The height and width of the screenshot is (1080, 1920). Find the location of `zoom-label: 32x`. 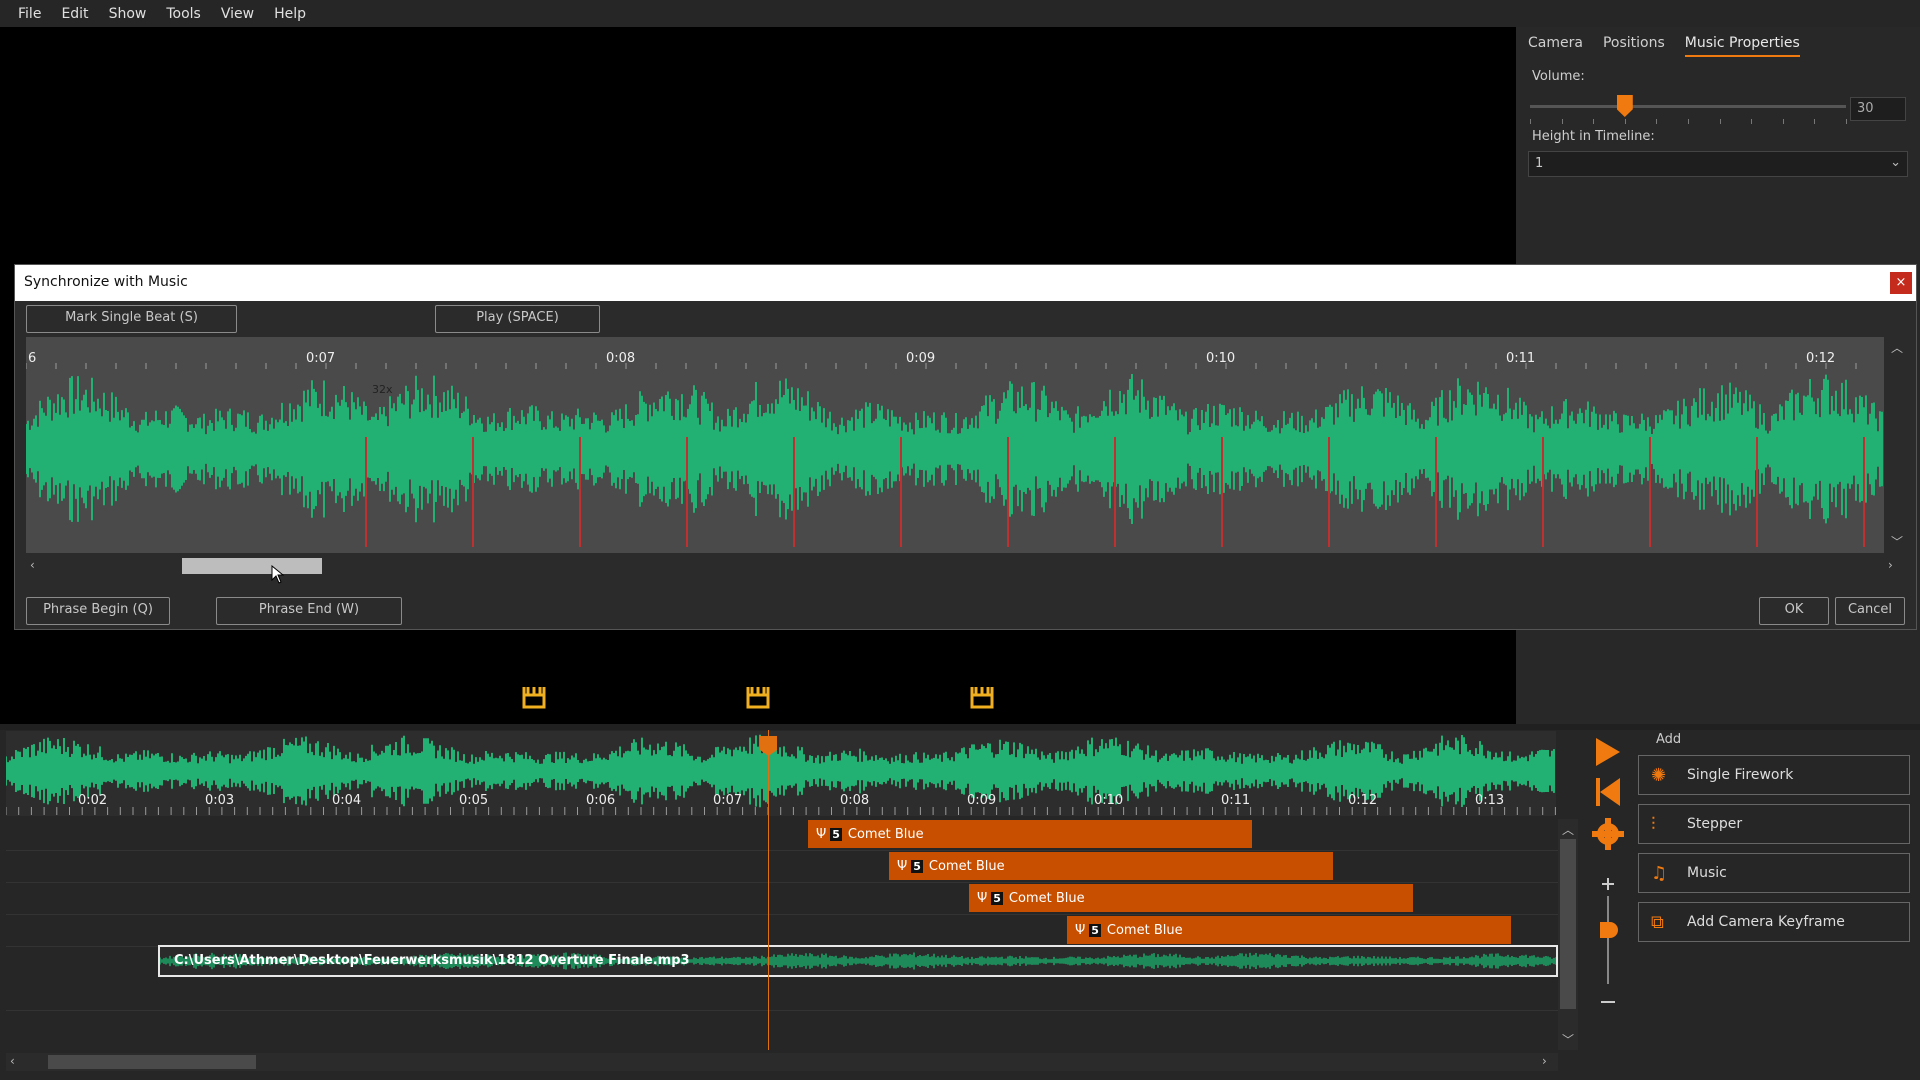

zoom-label: 32x is located at coordinates (382, 389).